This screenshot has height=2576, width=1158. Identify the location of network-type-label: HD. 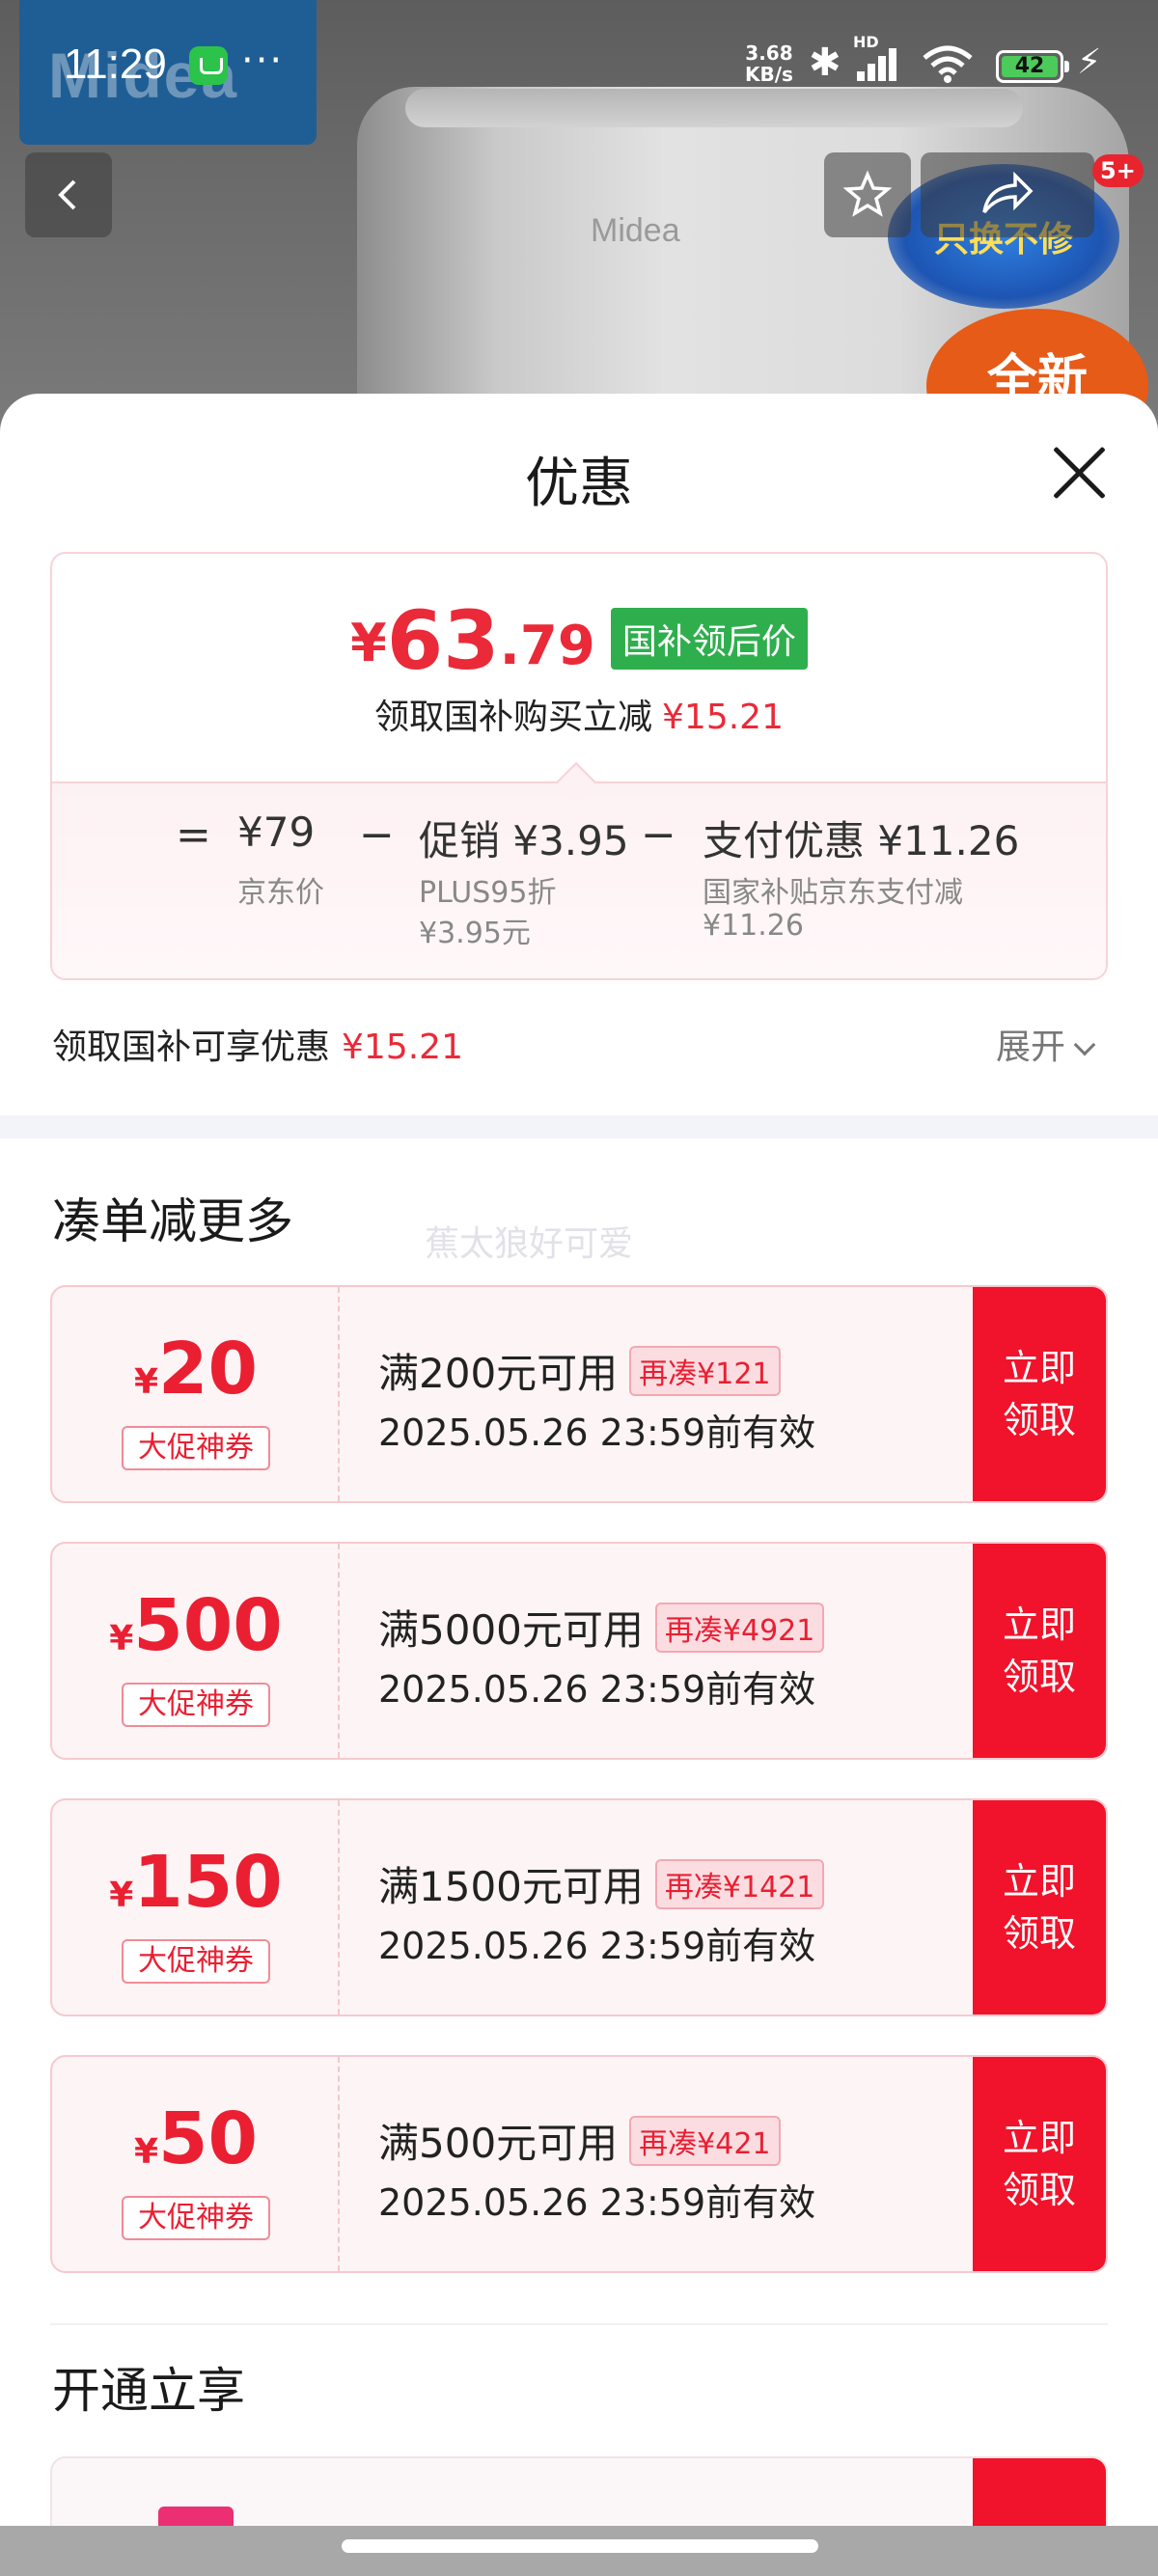
(866, 42).